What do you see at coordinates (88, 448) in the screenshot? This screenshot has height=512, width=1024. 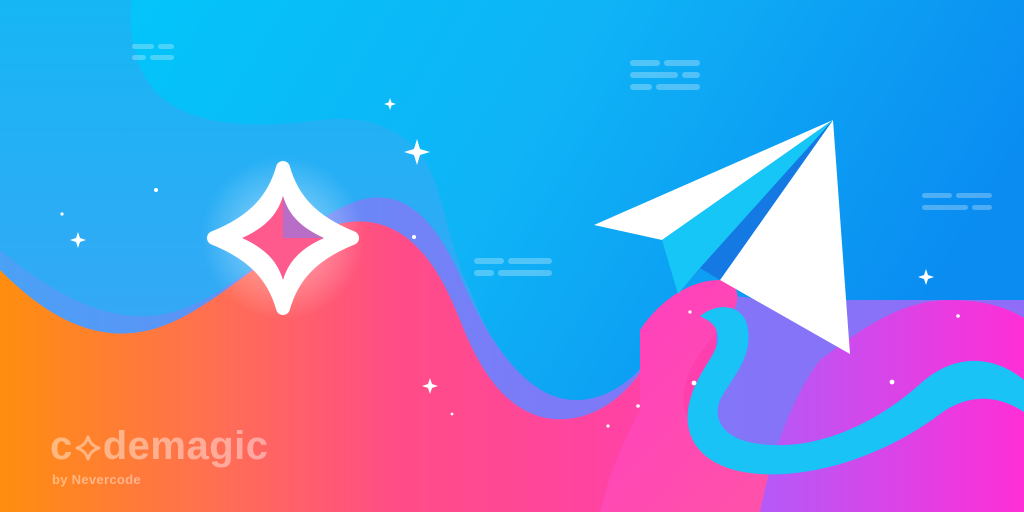 I see `logo-star-icon` at bounding box center [88, 448].